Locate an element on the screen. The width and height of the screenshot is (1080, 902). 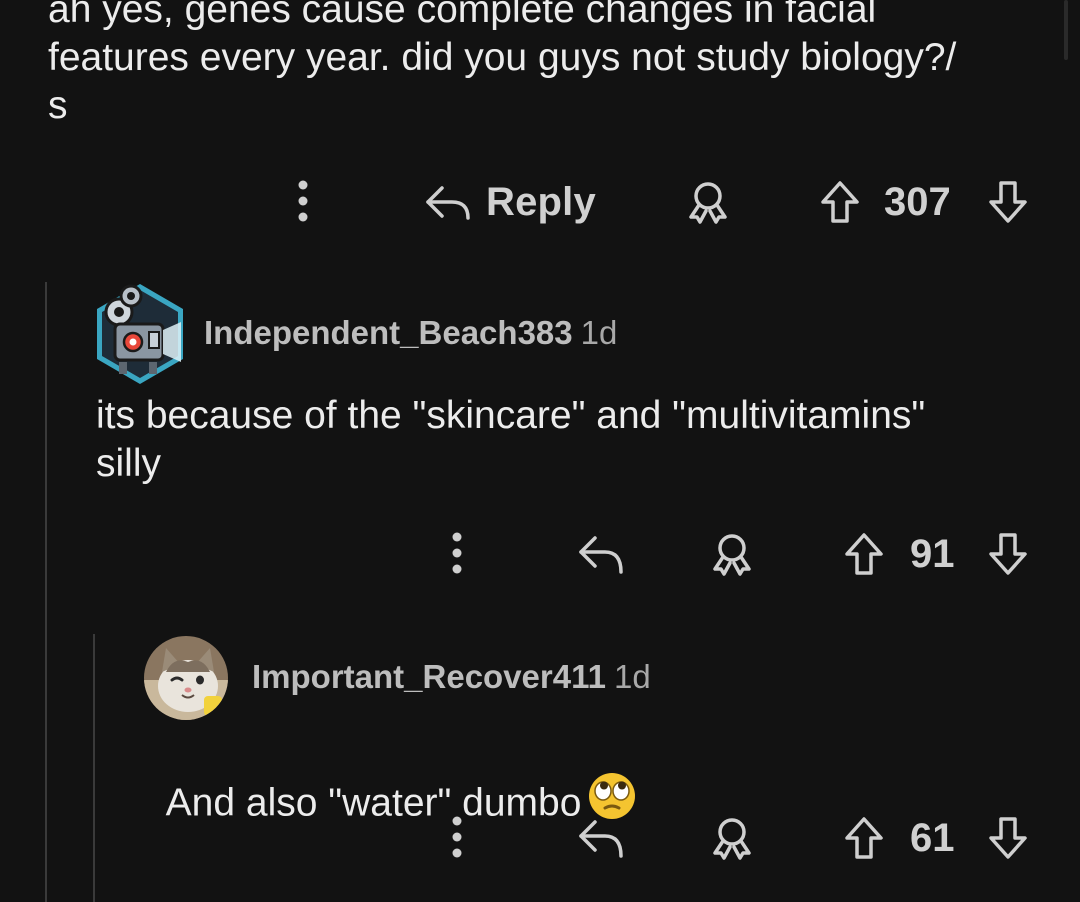
reply-label: Reply is located at coordinates (541, 201).